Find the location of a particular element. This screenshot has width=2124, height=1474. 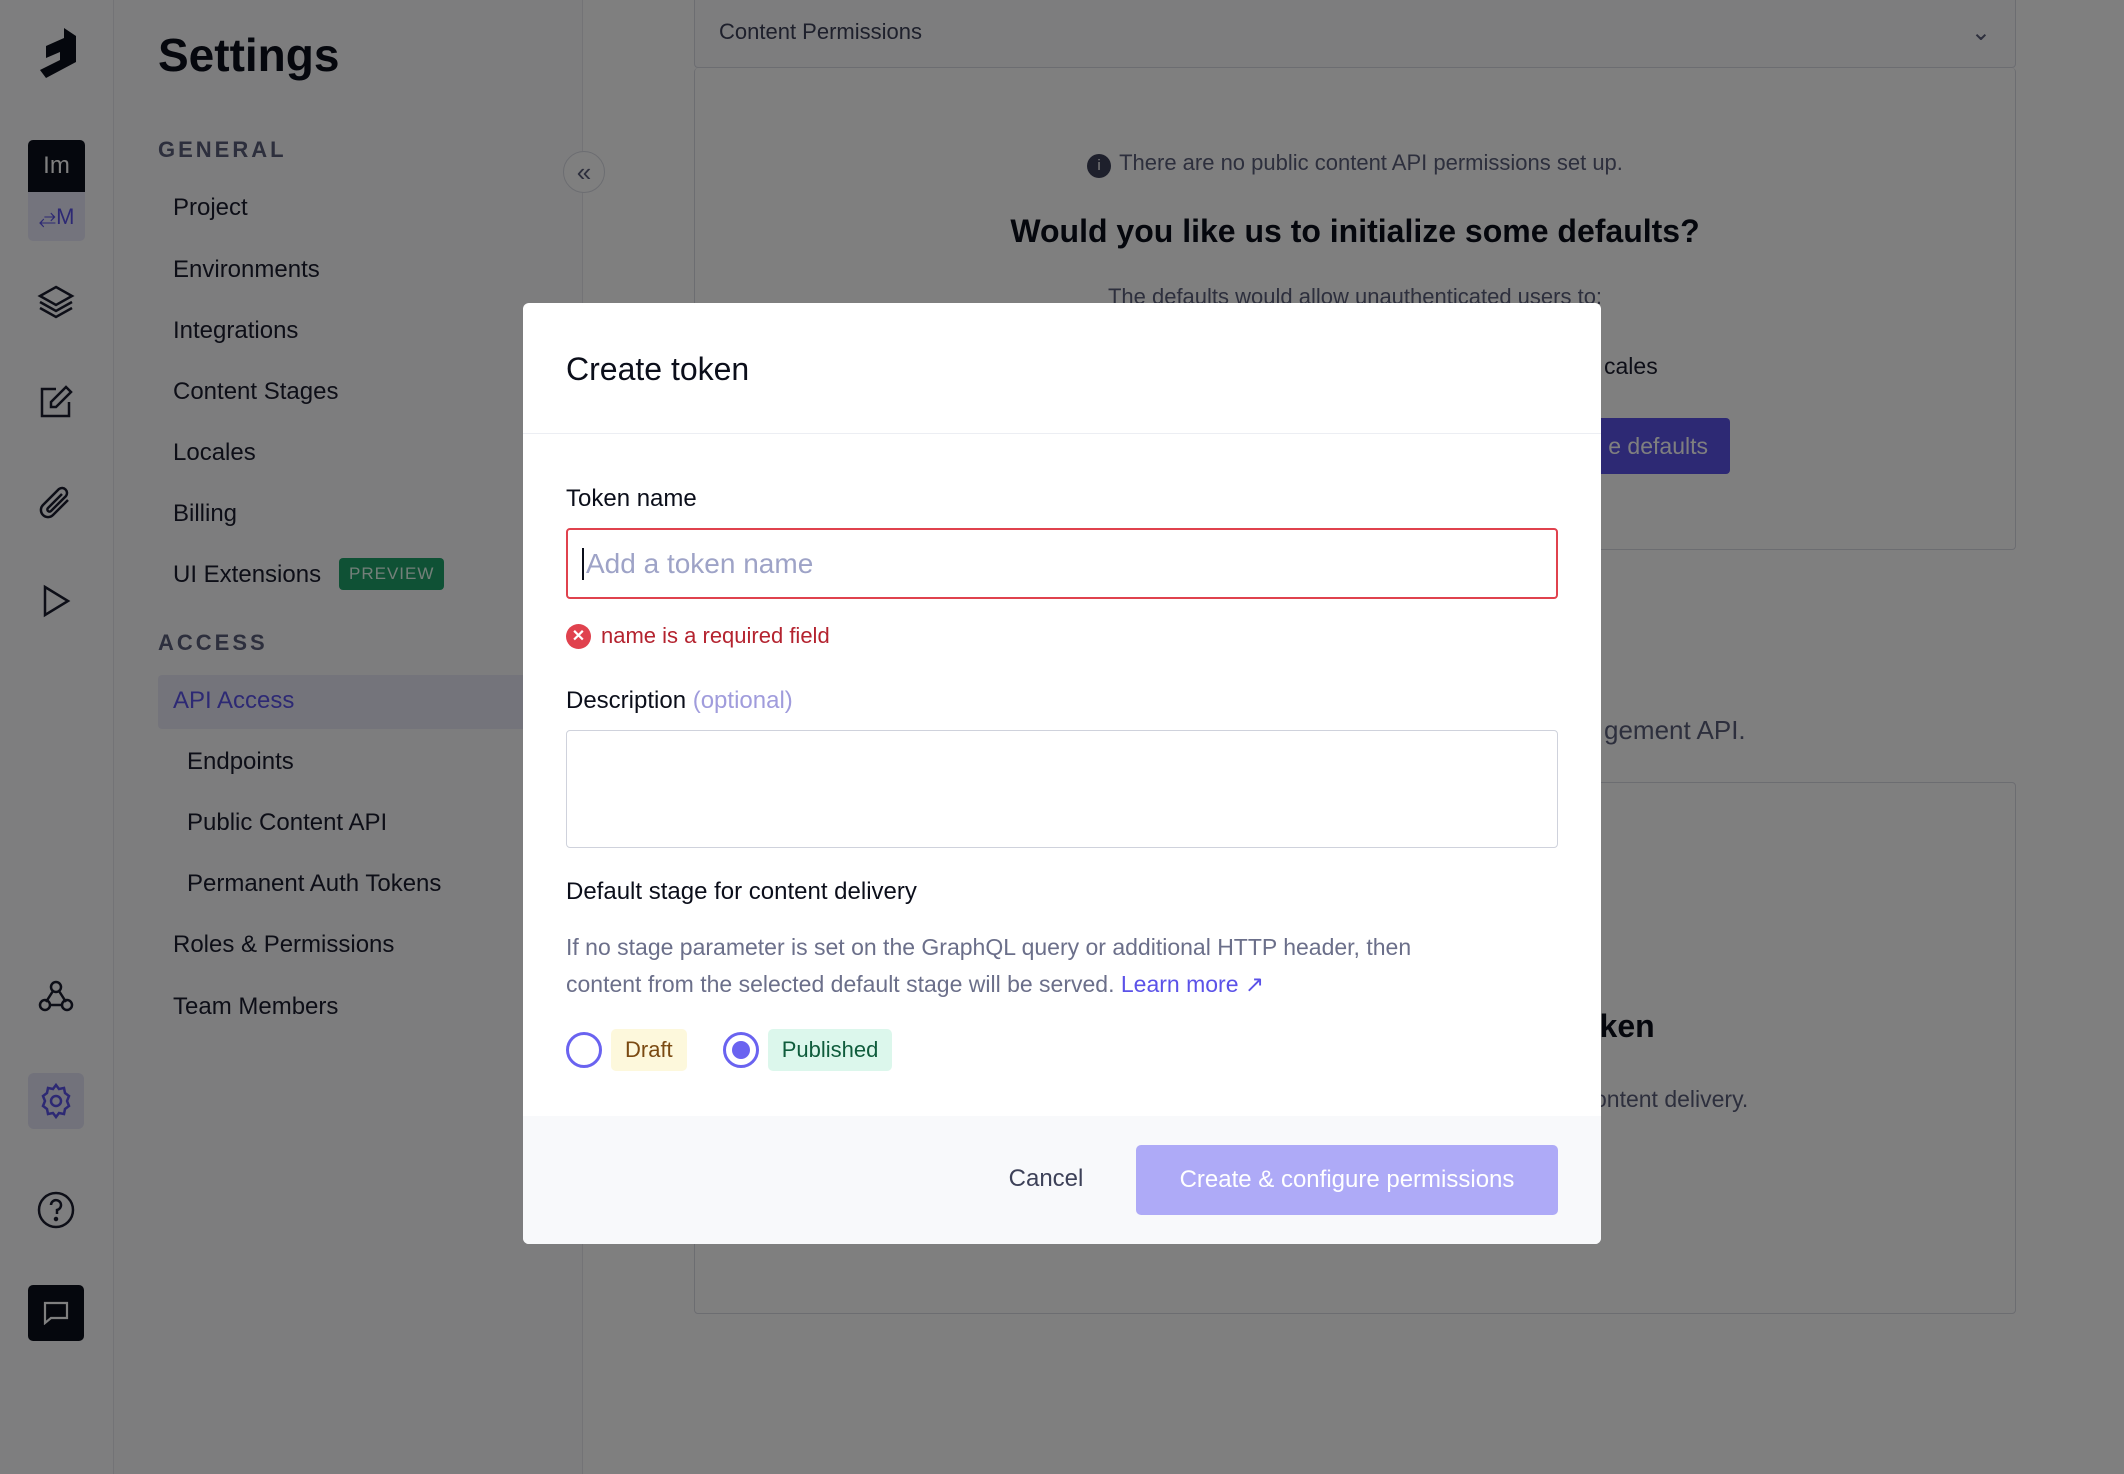

draft-pill: Draft is located at coordinates (649, 1050).